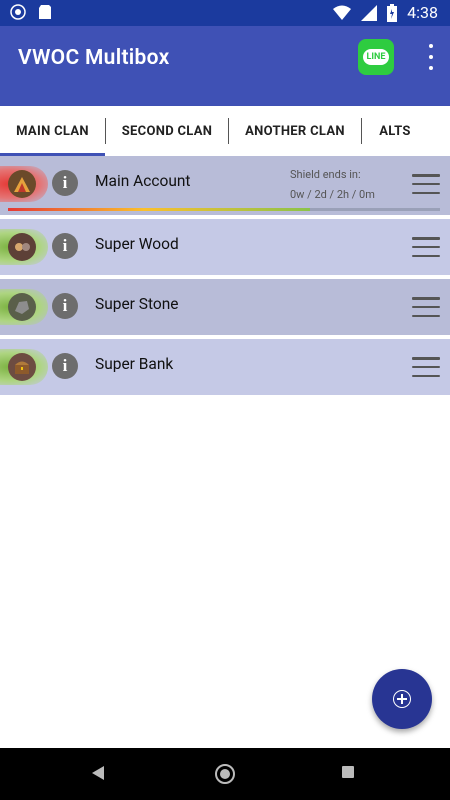  What do you see at coordinates (137, 244) in the screenshot?
I see `account-name: Super Wood` at bounding box center [137, 244].